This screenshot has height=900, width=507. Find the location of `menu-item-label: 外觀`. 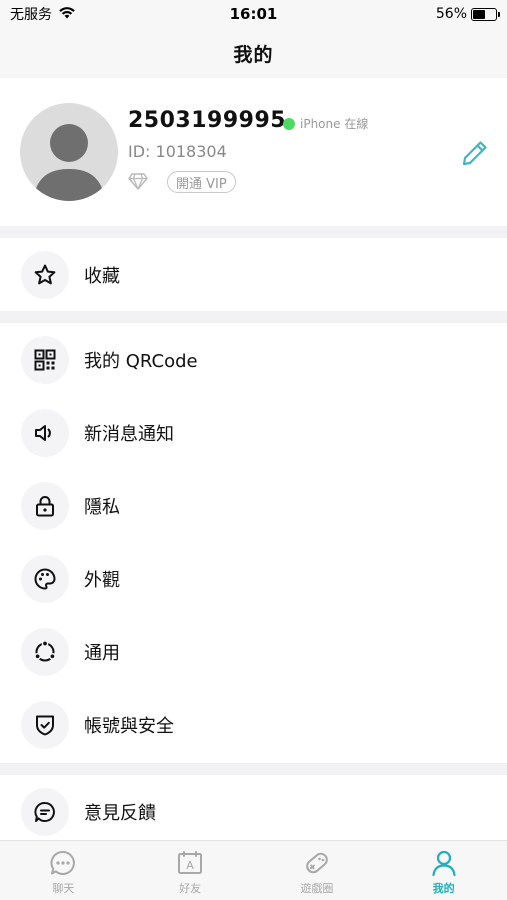

menu-item-label: 外觀 is located at coordinates (102, 580).